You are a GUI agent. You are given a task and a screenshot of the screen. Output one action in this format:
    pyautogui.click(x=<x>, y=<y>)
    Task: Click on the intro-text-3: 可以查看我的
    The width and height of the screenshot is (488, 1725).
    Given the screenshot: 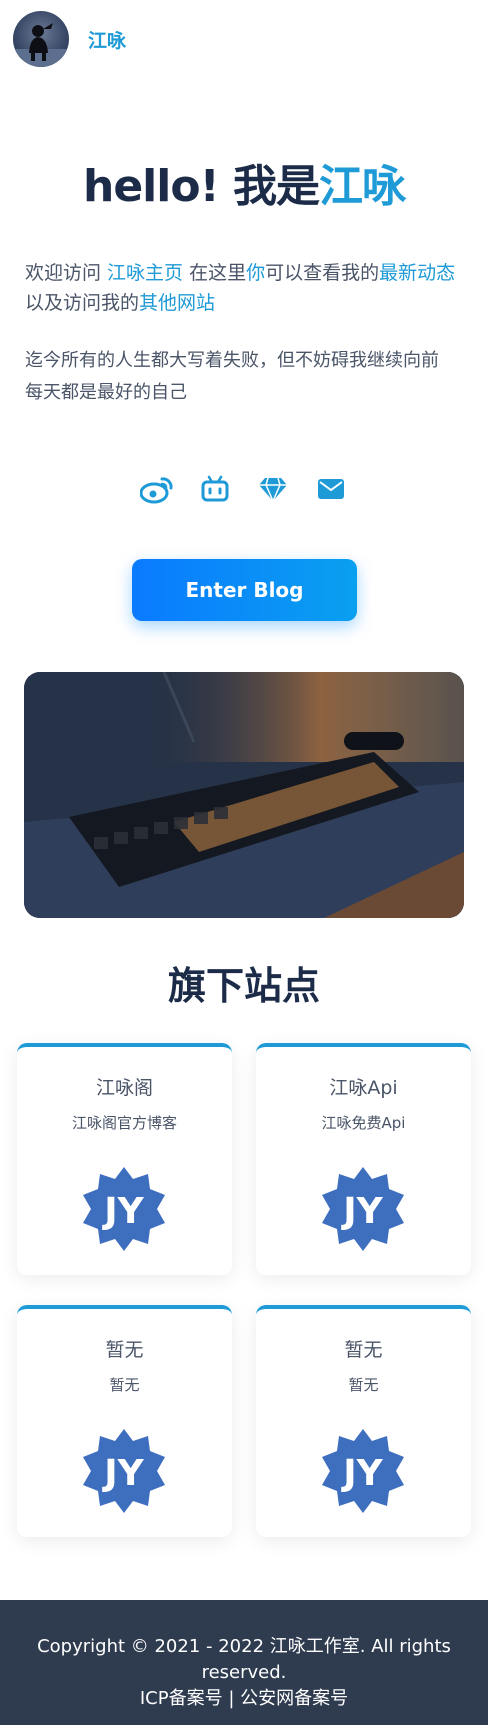 What is the action you would take?
    pyautogui.click(x=322, y=273)
    